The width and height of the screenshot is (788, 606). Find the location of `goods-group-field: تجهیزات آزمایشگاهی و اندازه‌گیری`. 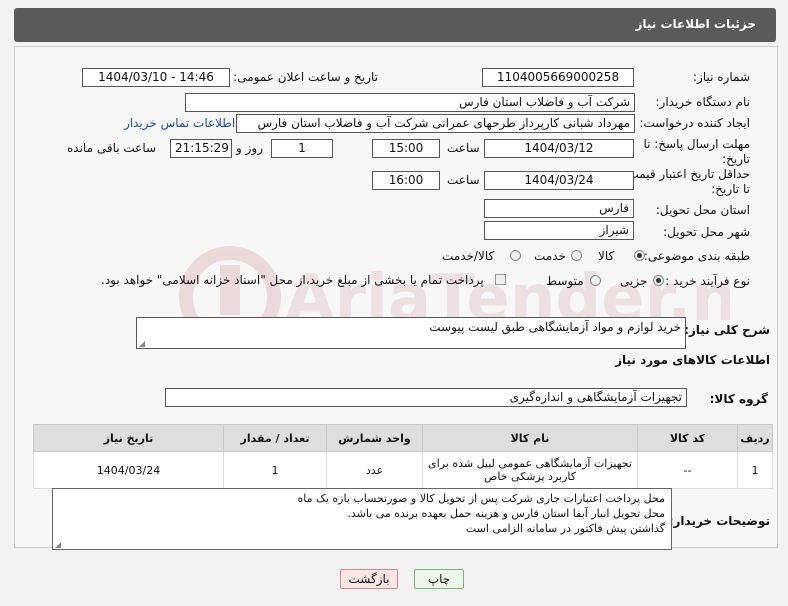

goods-group-field: تجهیزات آزمایشگاهی و اندازه‌گیری is located at coordinates (426, 397).